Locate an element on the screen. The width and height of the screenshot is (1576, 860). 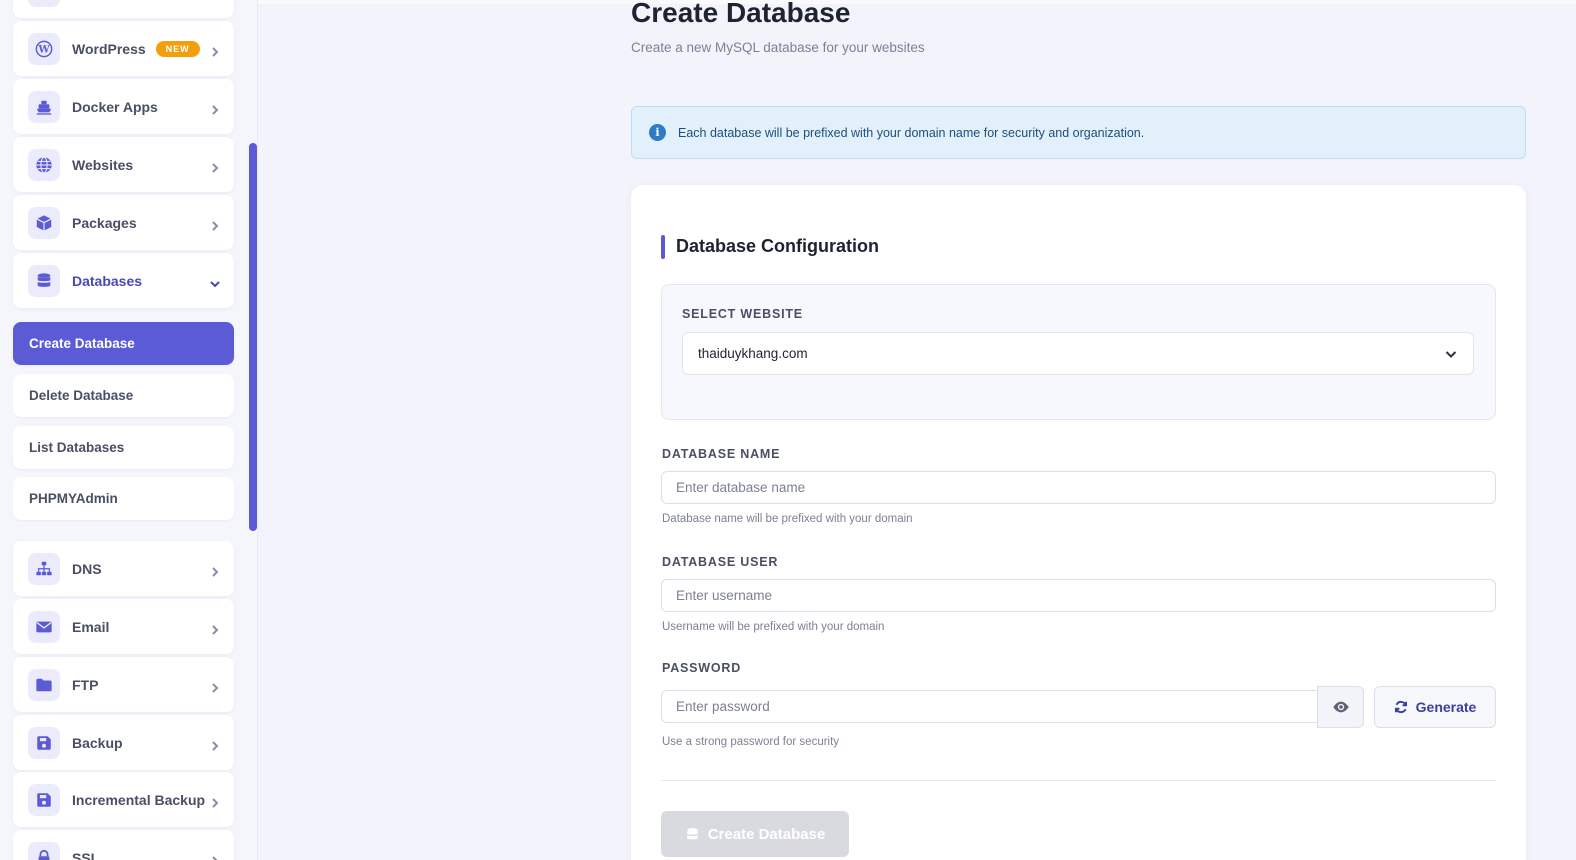
database-name-input is located at coordinates (1078, 487).